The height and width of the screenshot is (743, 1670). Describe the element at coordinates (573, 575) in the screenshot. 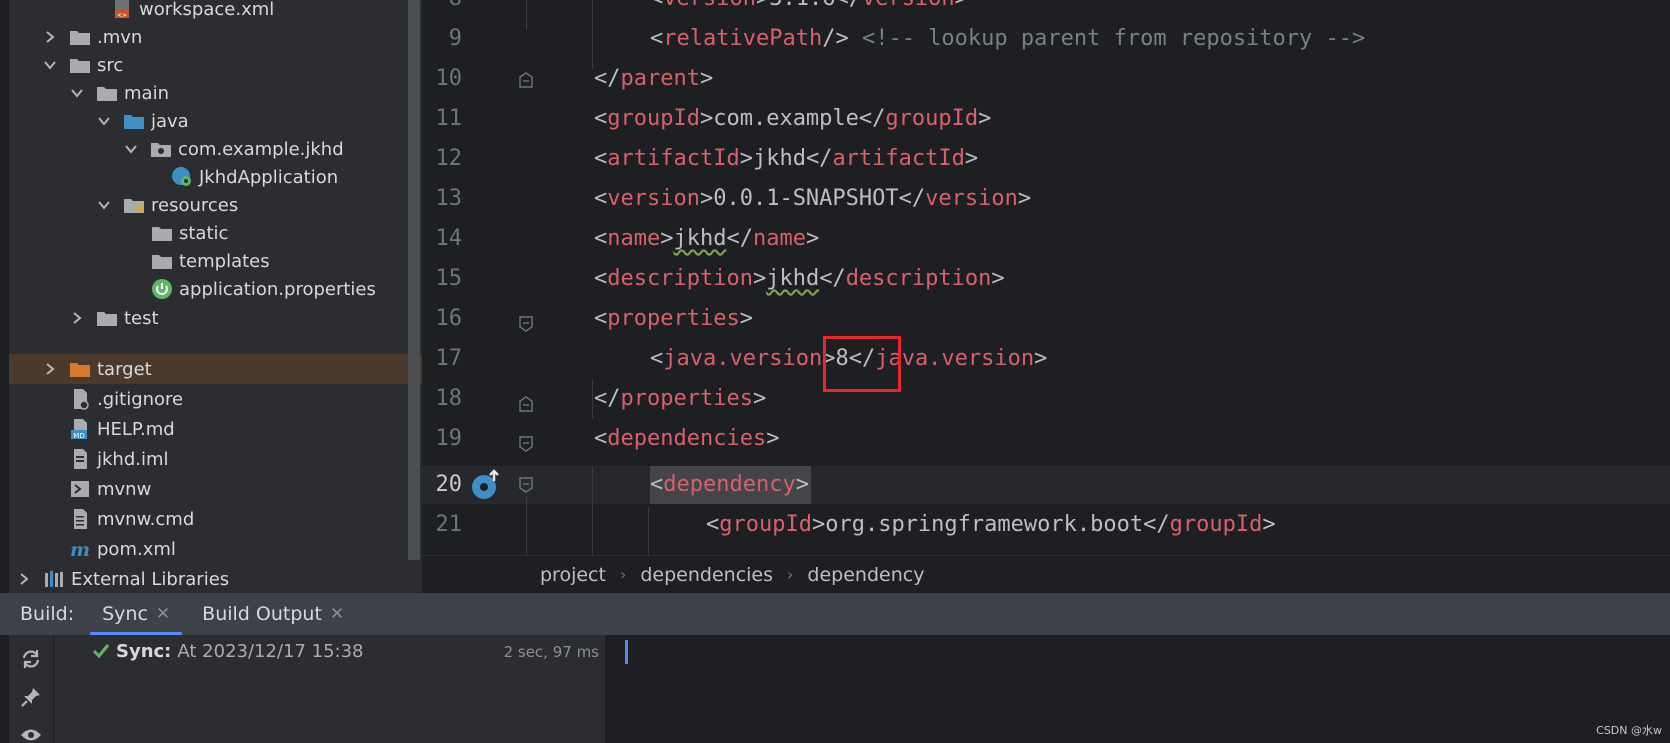

I see `breadcrumb-item: project` at that location.